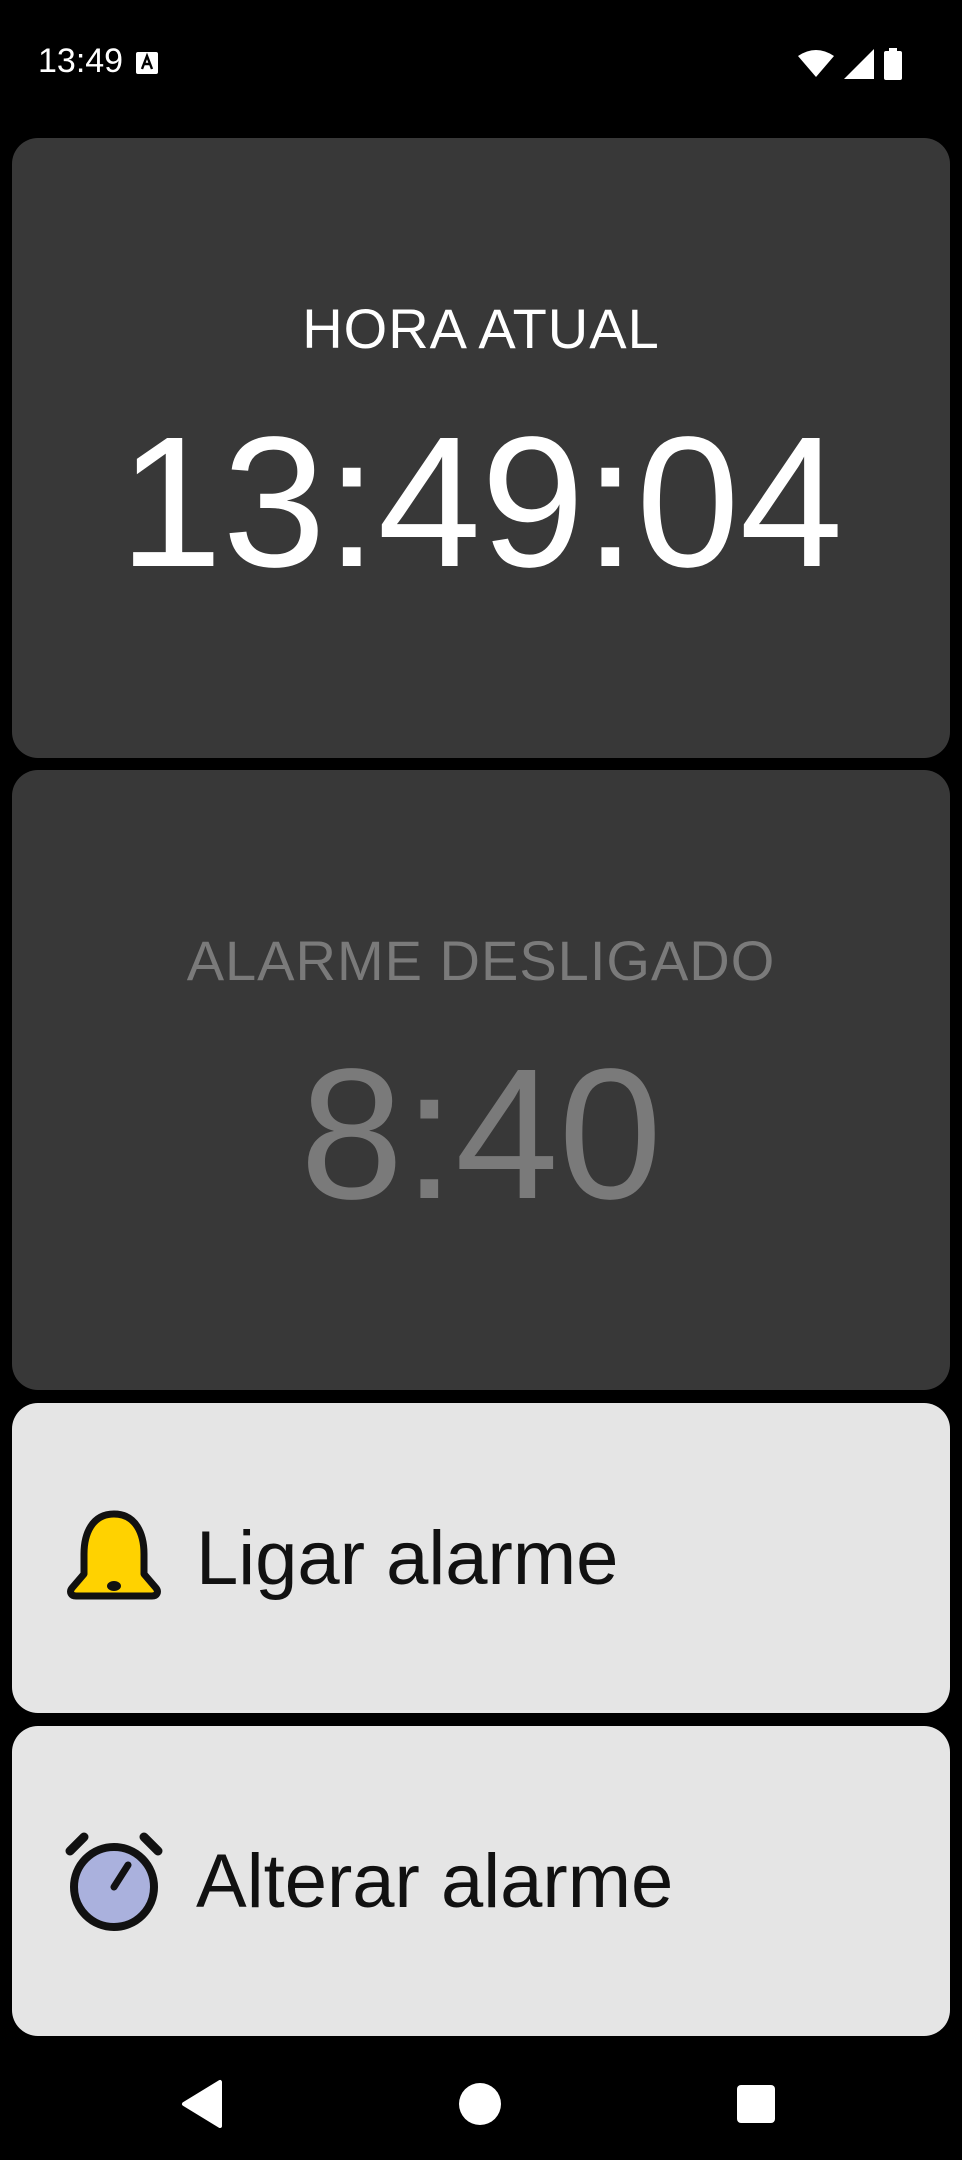  Describe the element at coordinates (481, 502) in the screenshot. I see `current-time-display: 13:49:04` at that location.